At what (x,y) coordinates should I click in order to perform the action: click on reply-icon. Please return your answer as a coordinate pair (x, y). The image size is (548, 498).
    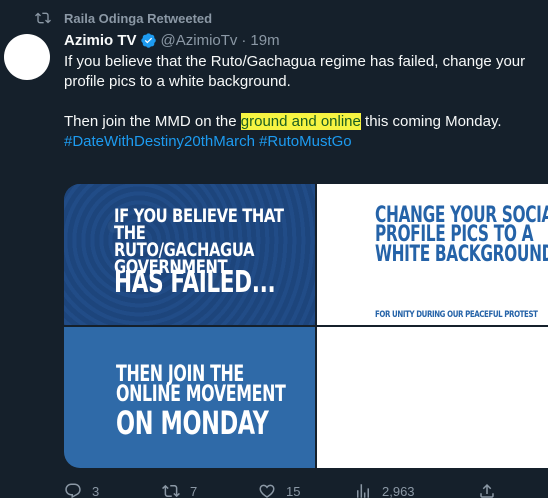
    Looking at the image, I should click on (73, 490).